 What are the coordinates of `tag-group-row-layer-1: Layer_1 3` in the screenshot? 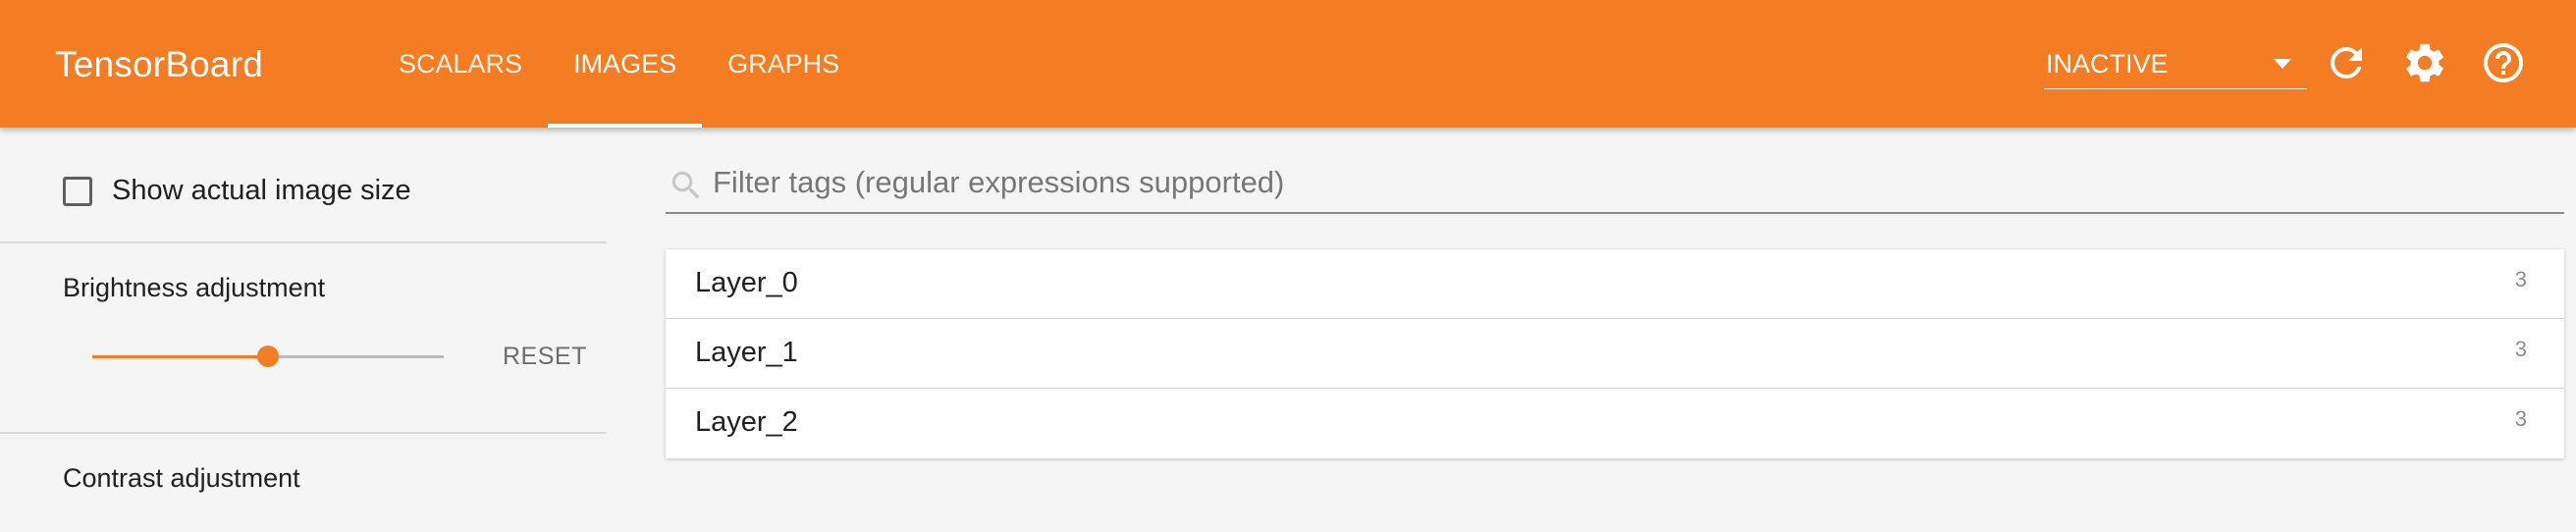 It's located at (1615, 354).